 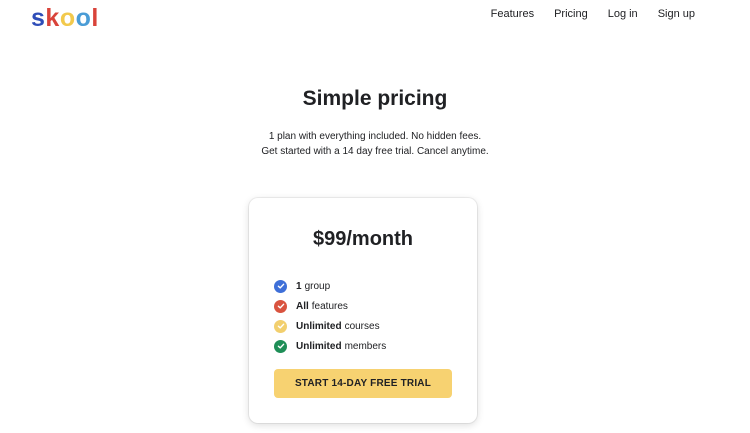 I want to click on feature-bold-text: All, so click(x=302, y=306).